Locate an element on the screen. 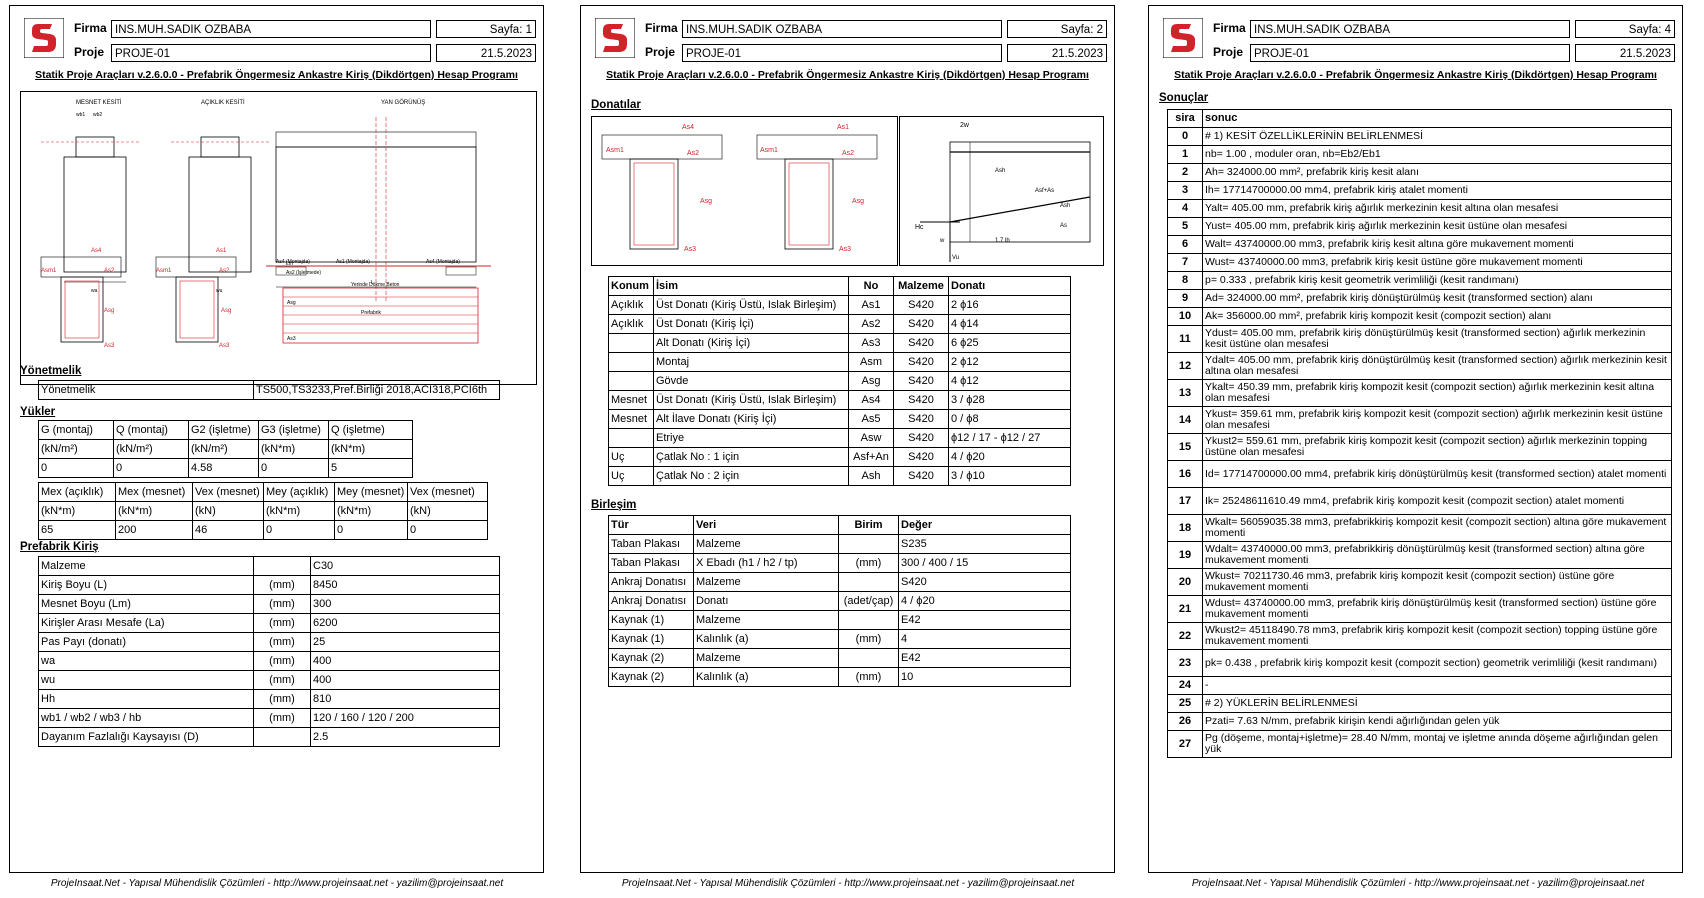  row-index: 9 is located at coordinates (1185, 298).